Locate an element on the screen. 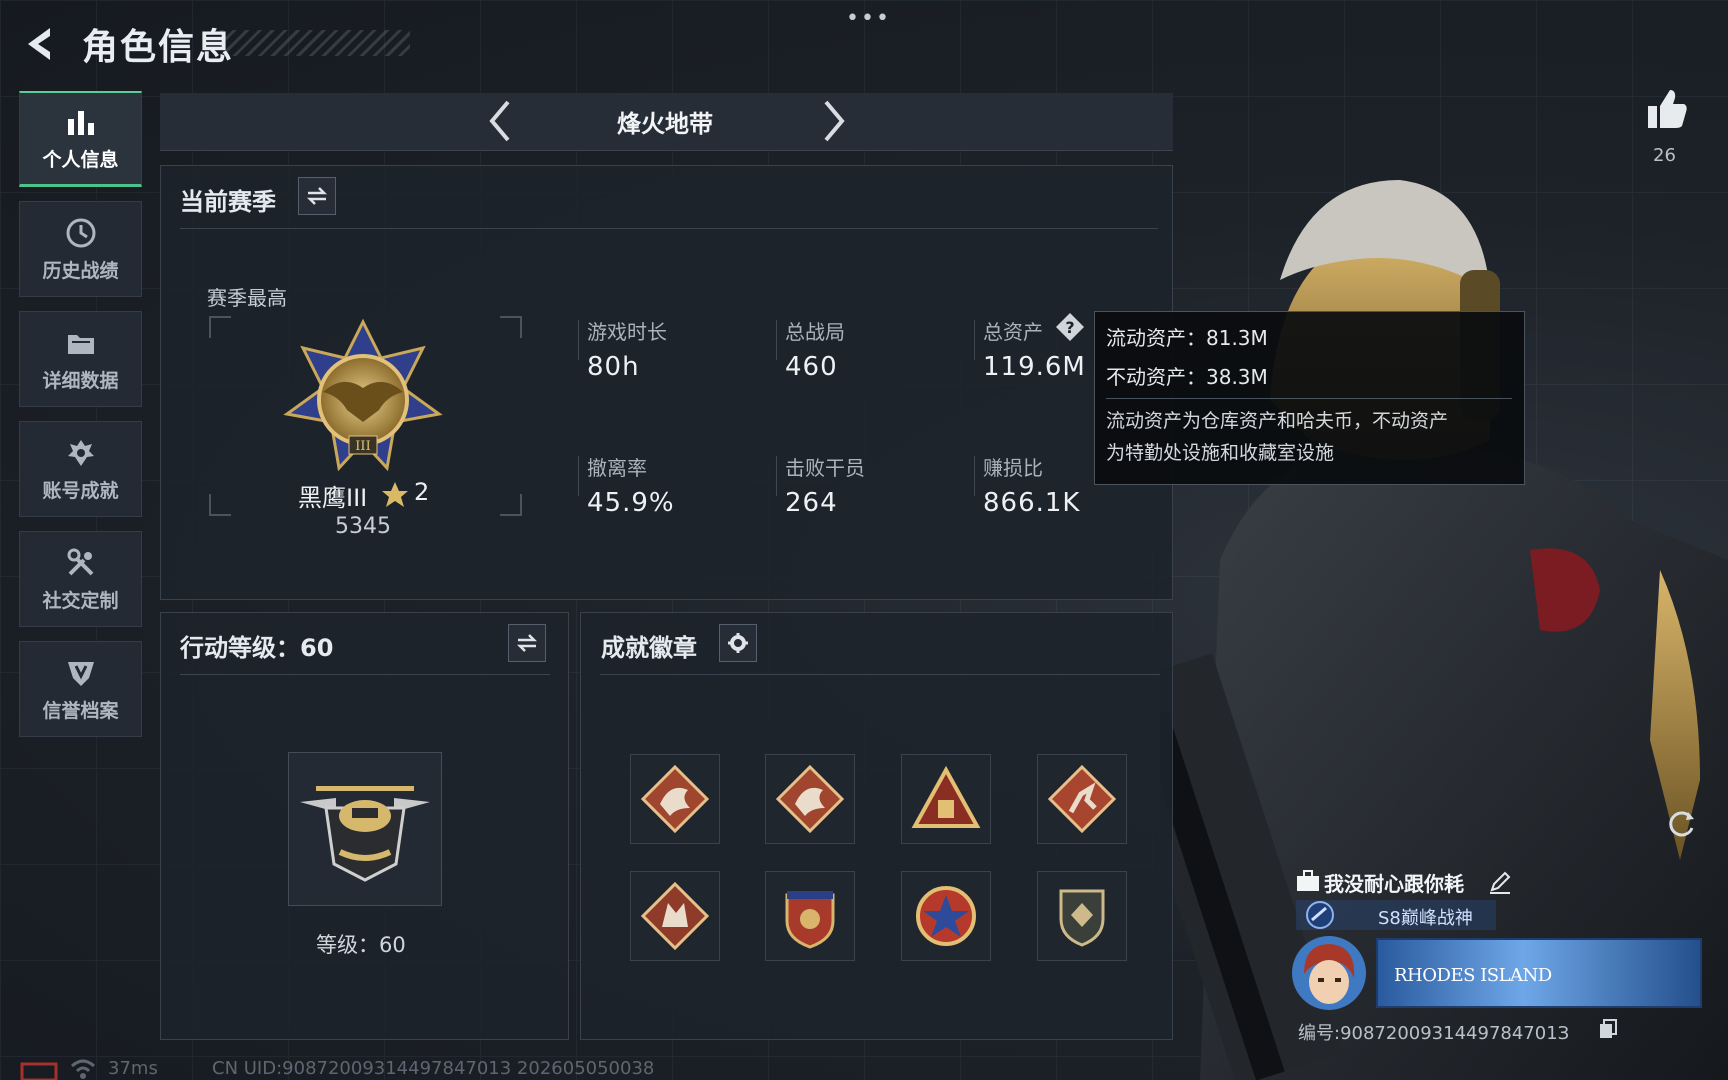 Image resolution: width=1728 pixels, height=1080 pixels. wolf-badge-icon is located at coordinates (675, 916).